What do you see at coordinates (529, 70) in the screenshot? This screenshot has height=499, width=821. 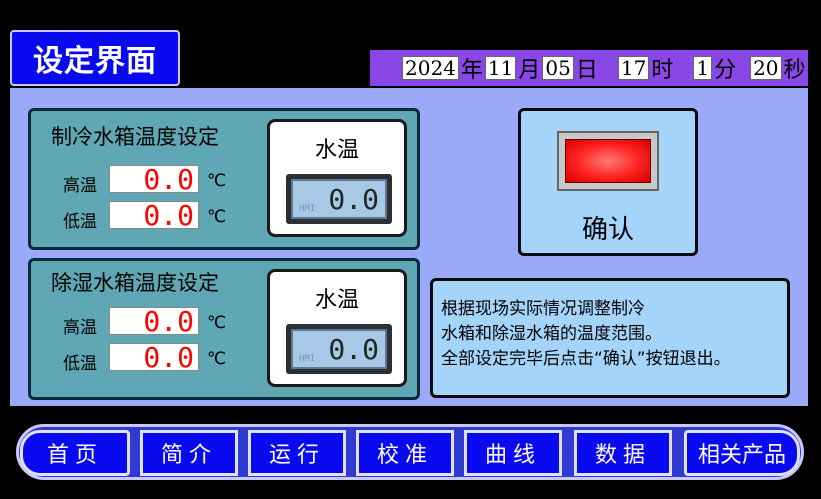 I see `month-unit: 月` at bounding box center [529, 70].